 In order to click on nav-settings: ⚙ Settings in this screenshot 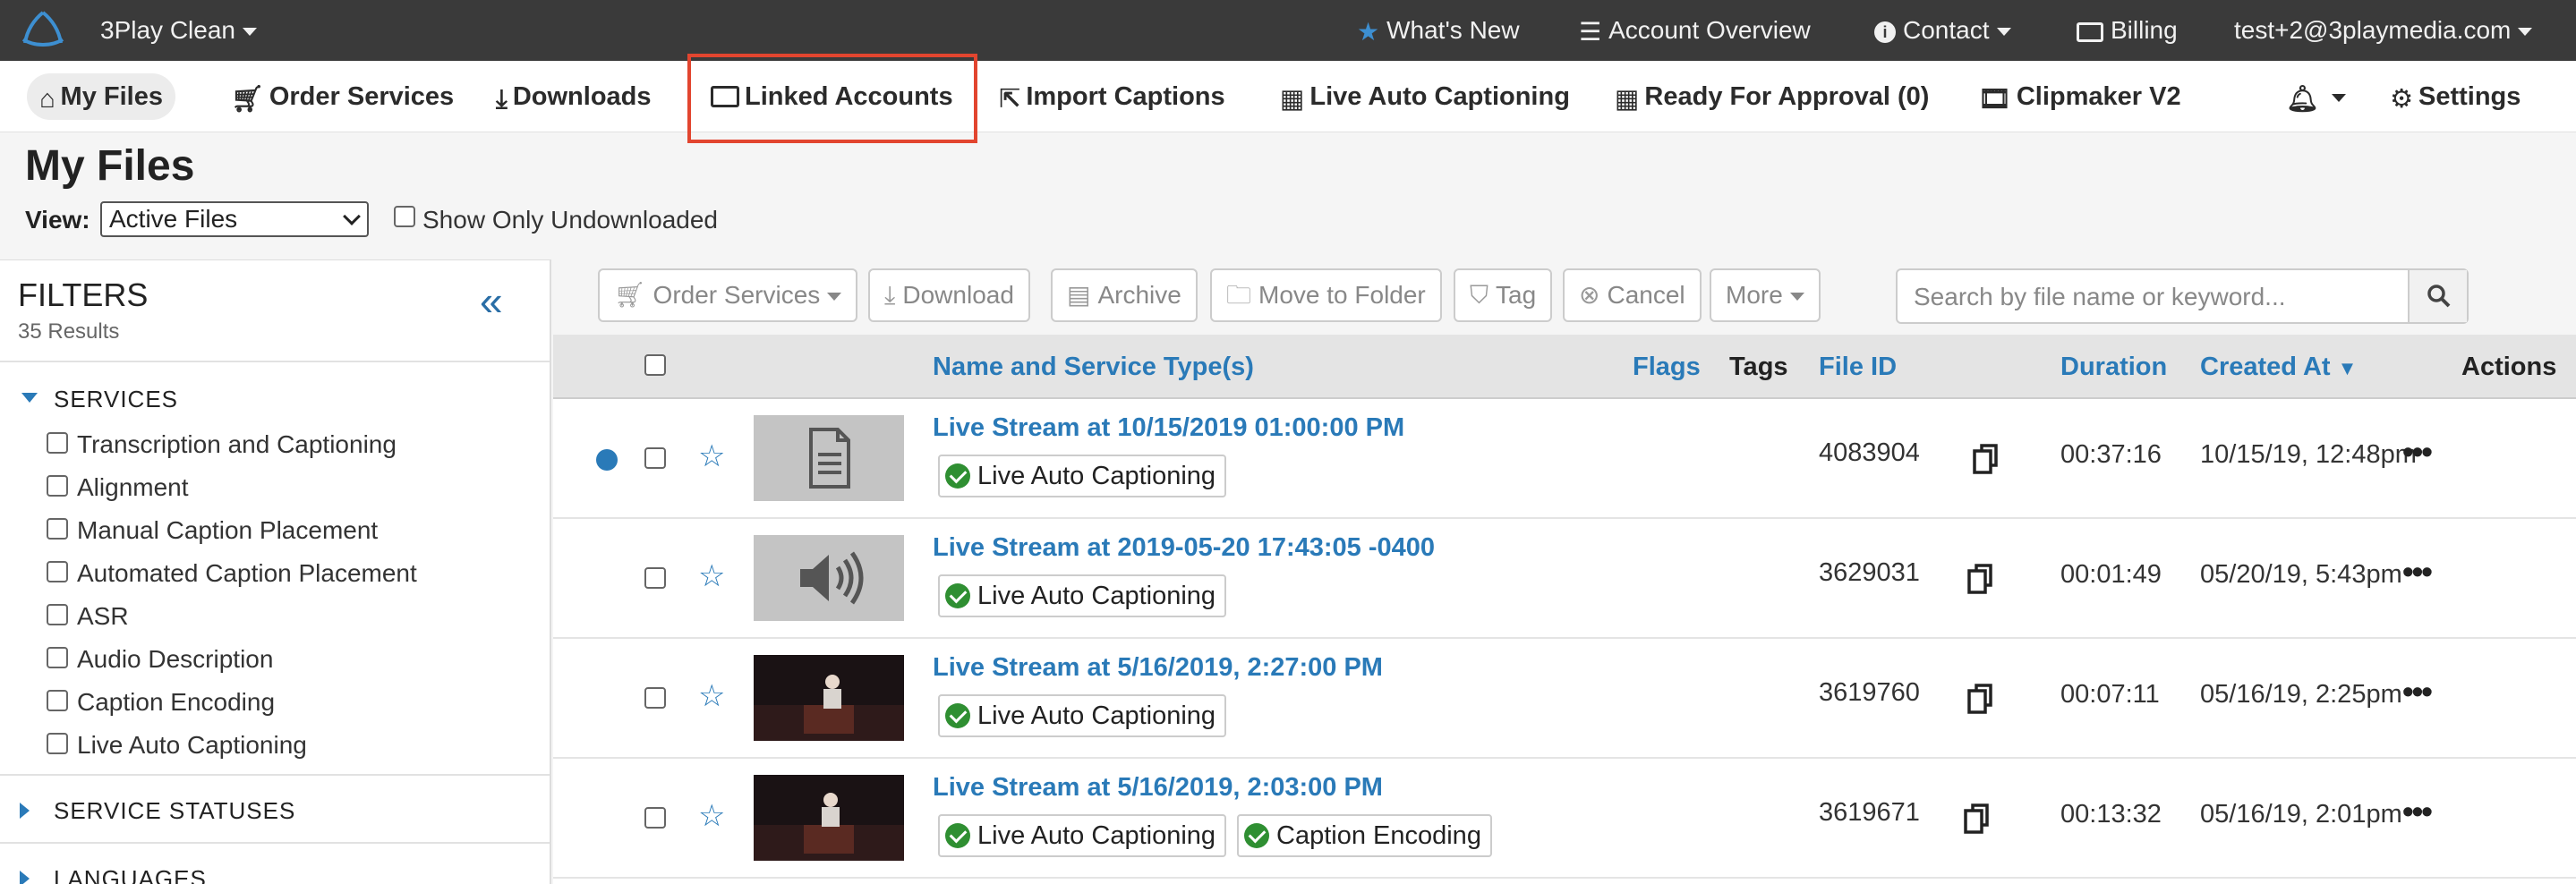, I will do `click(2455, 96)`.